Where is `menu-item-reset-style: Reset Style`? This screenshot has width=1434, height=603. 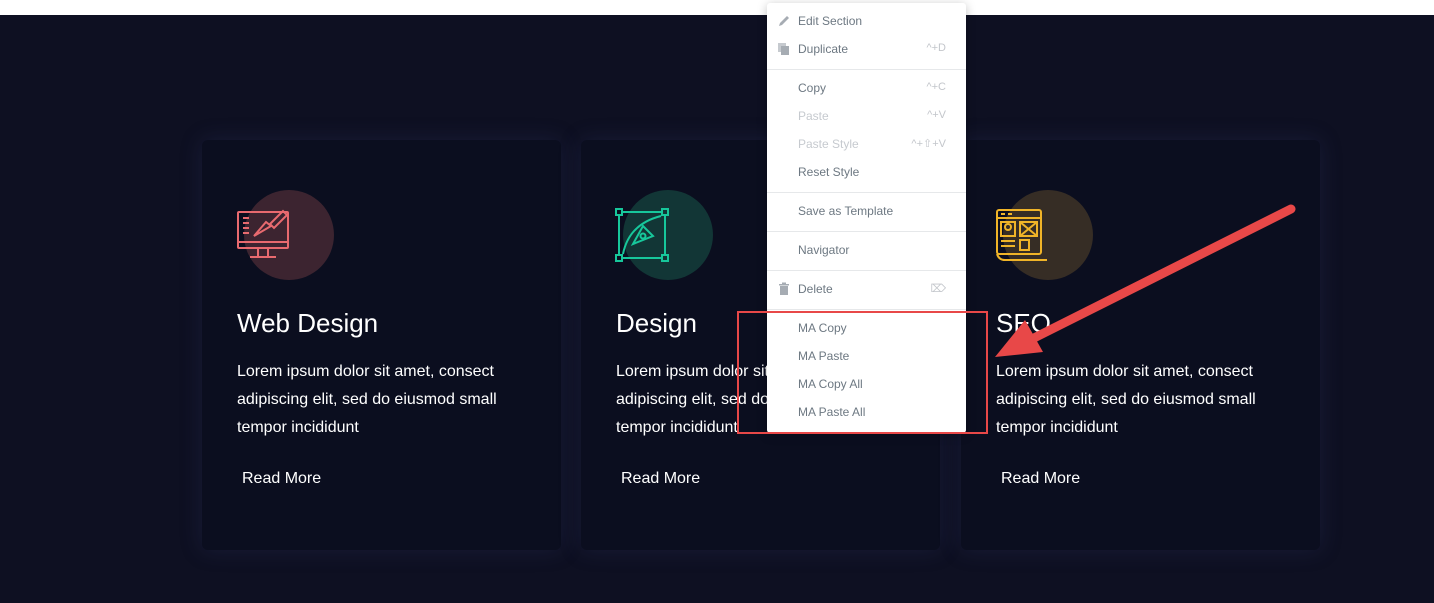
menu-item-reset-style: Reset Style is located at coordinates (866, 172).